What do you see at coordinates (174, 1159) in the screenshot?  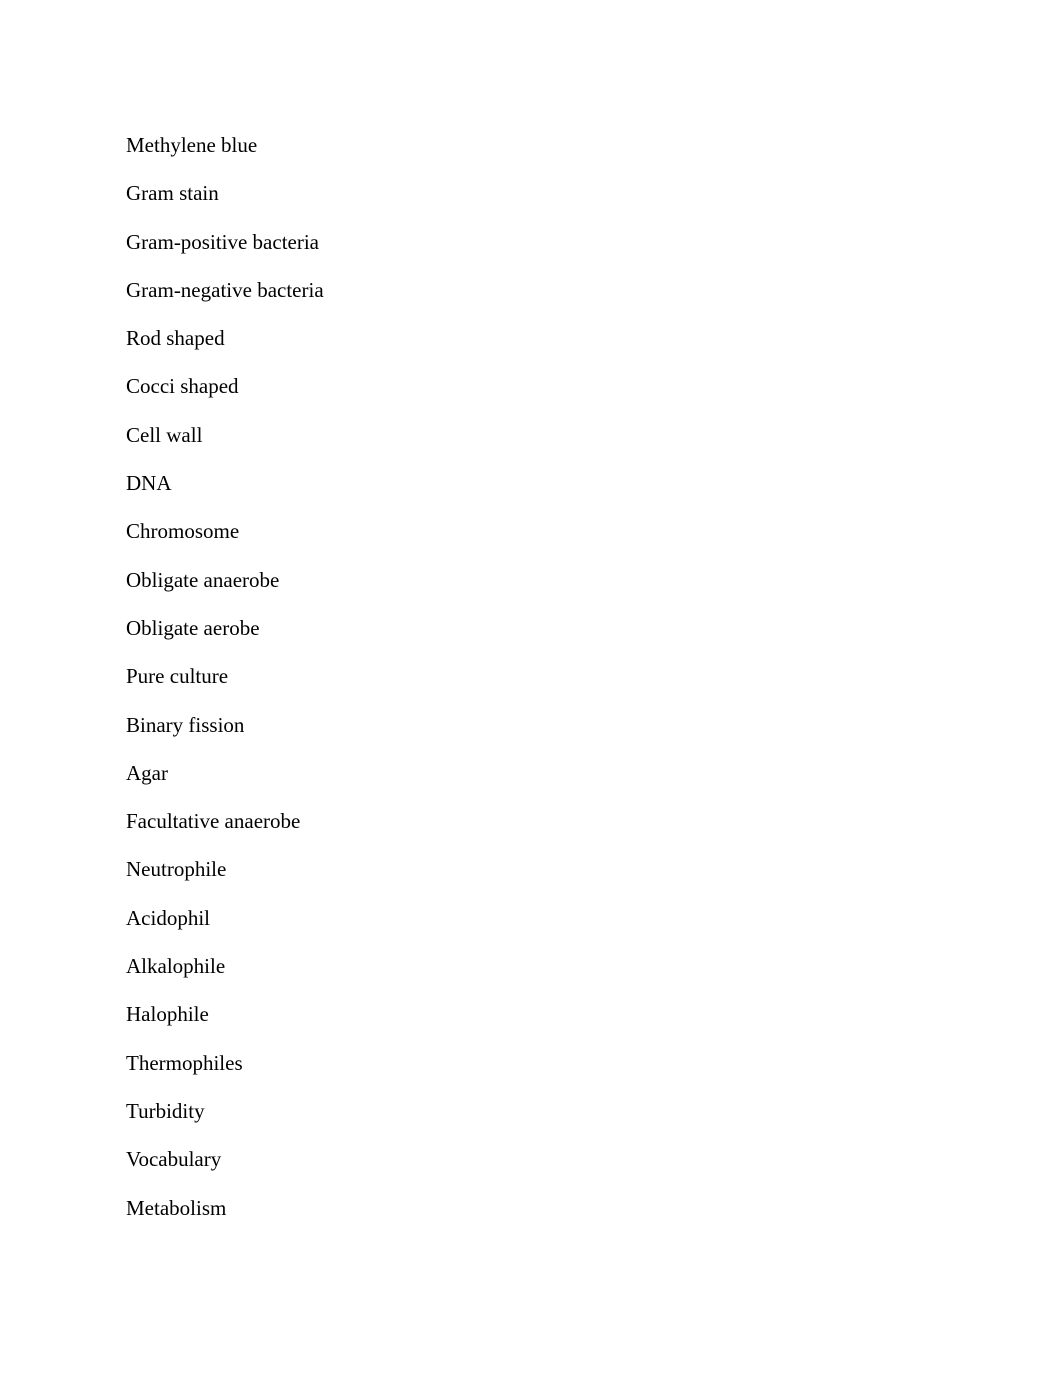 I see `term-vocabulary: Vocabulary` at bounding box center [174, 1159].